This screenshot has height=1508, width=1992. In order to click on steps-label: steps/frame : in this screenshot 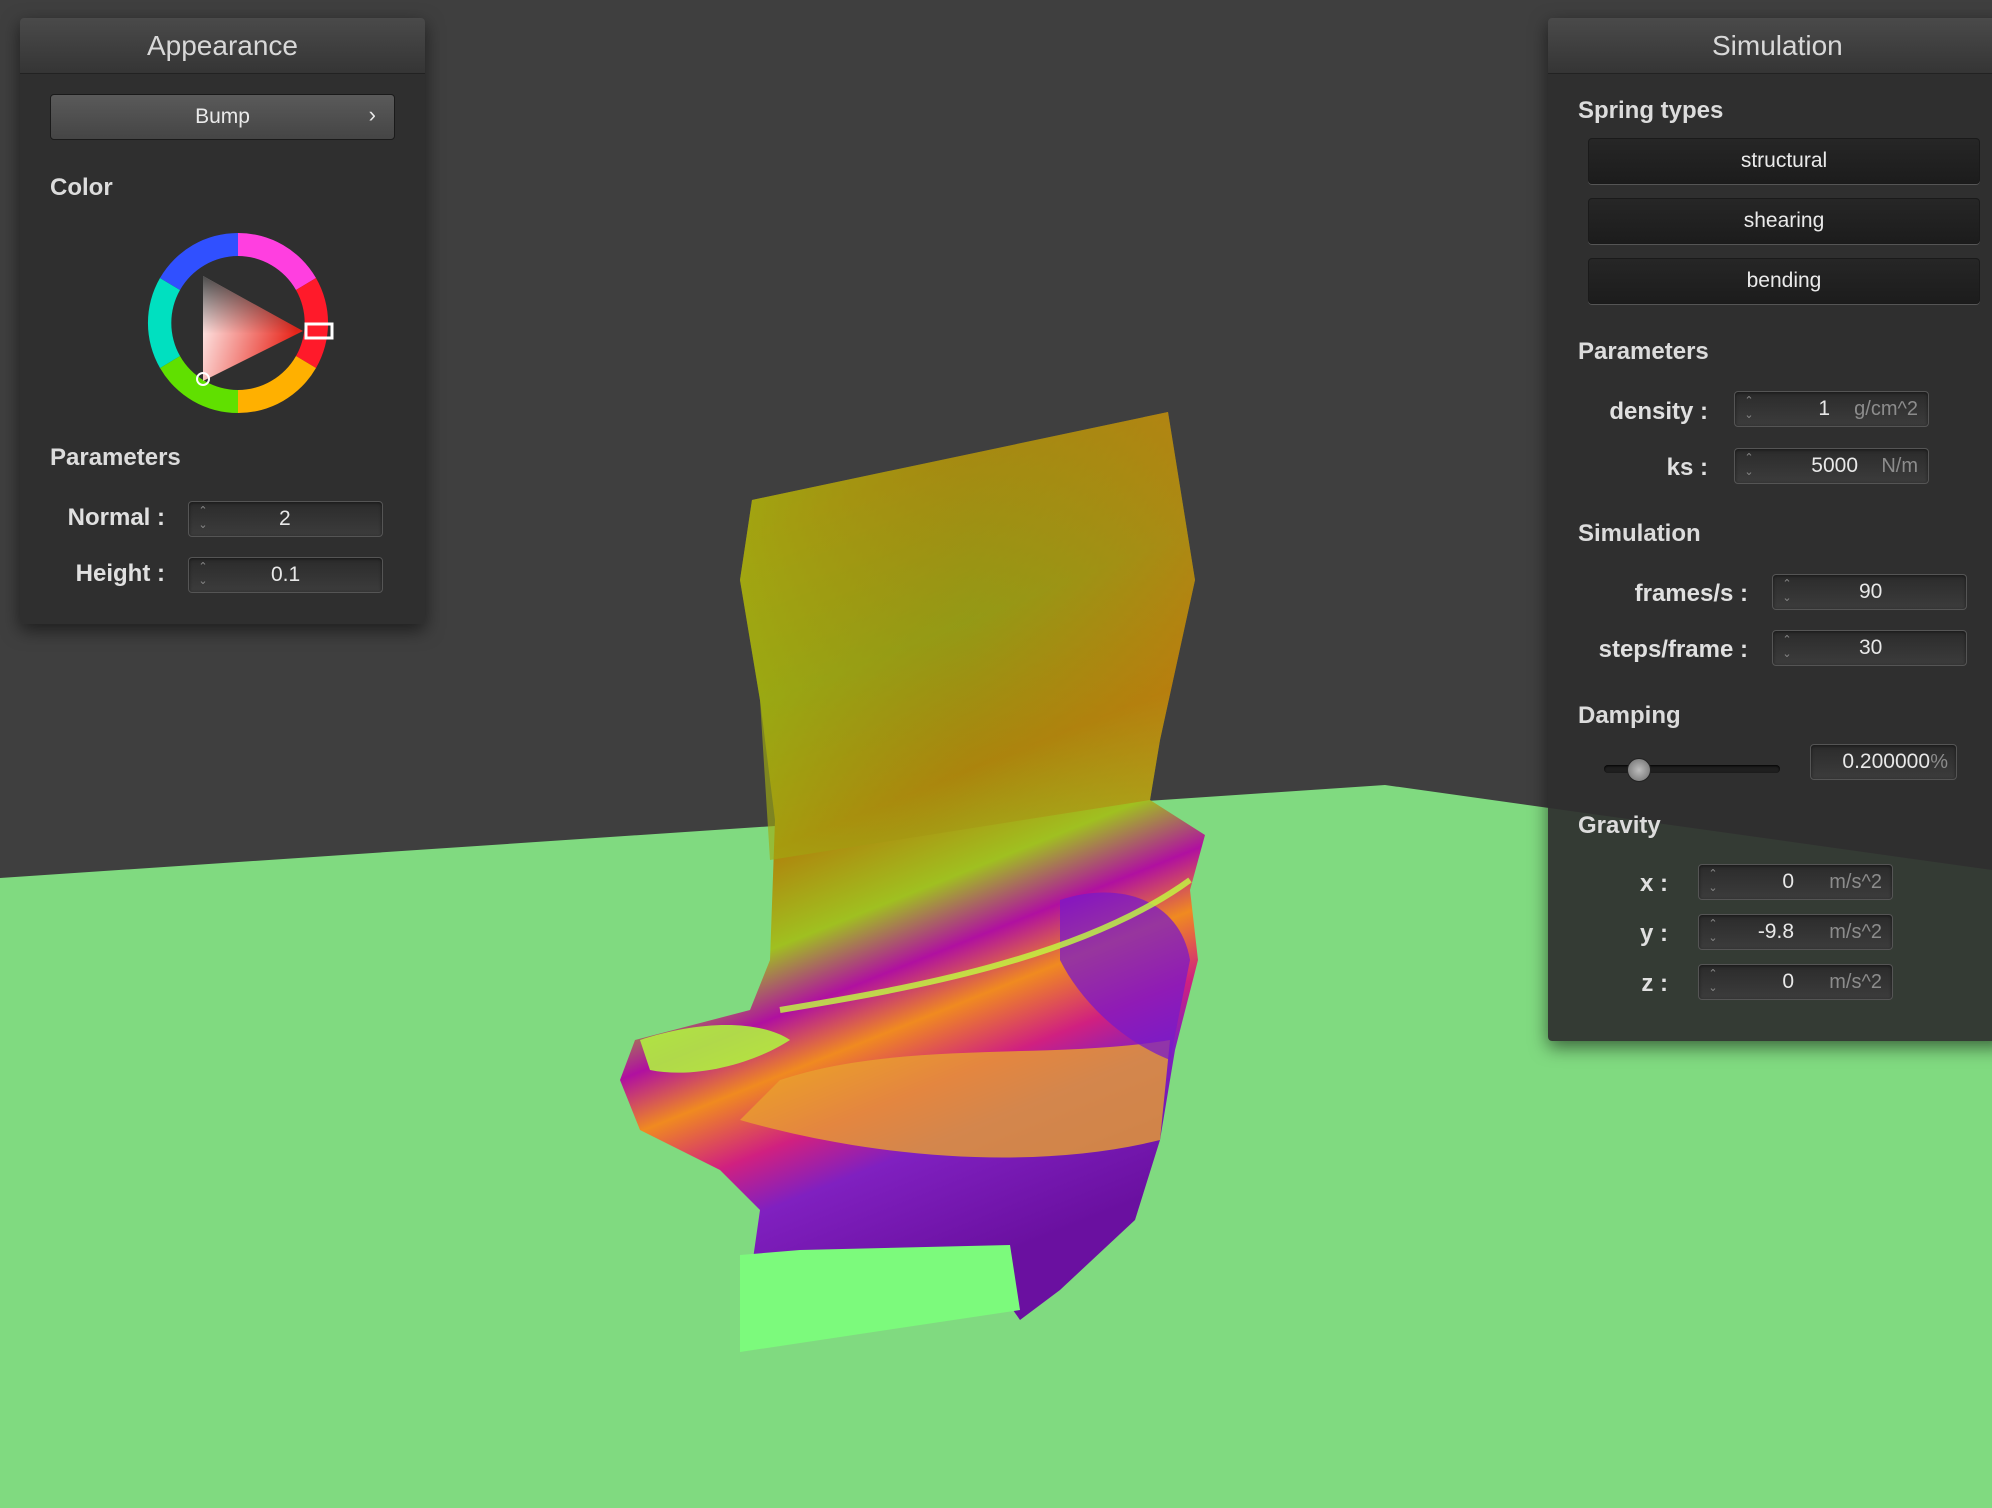, I will do `click(1673, 649)`.